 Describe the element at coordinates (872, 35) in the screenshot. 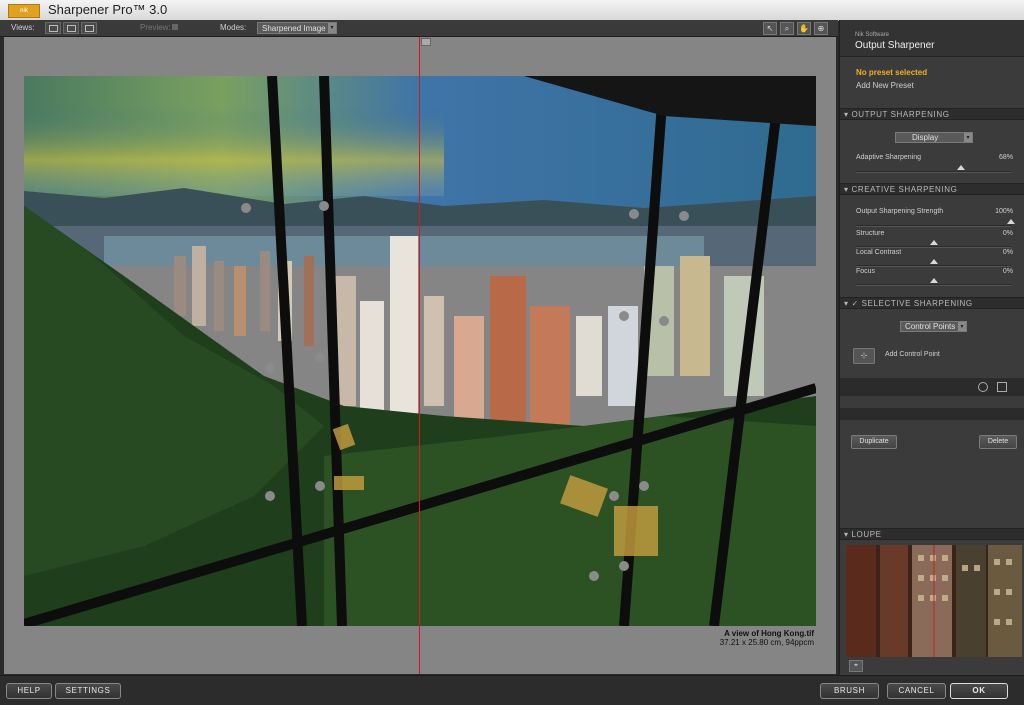

I see `vendor-name: Nik Software` at that location.